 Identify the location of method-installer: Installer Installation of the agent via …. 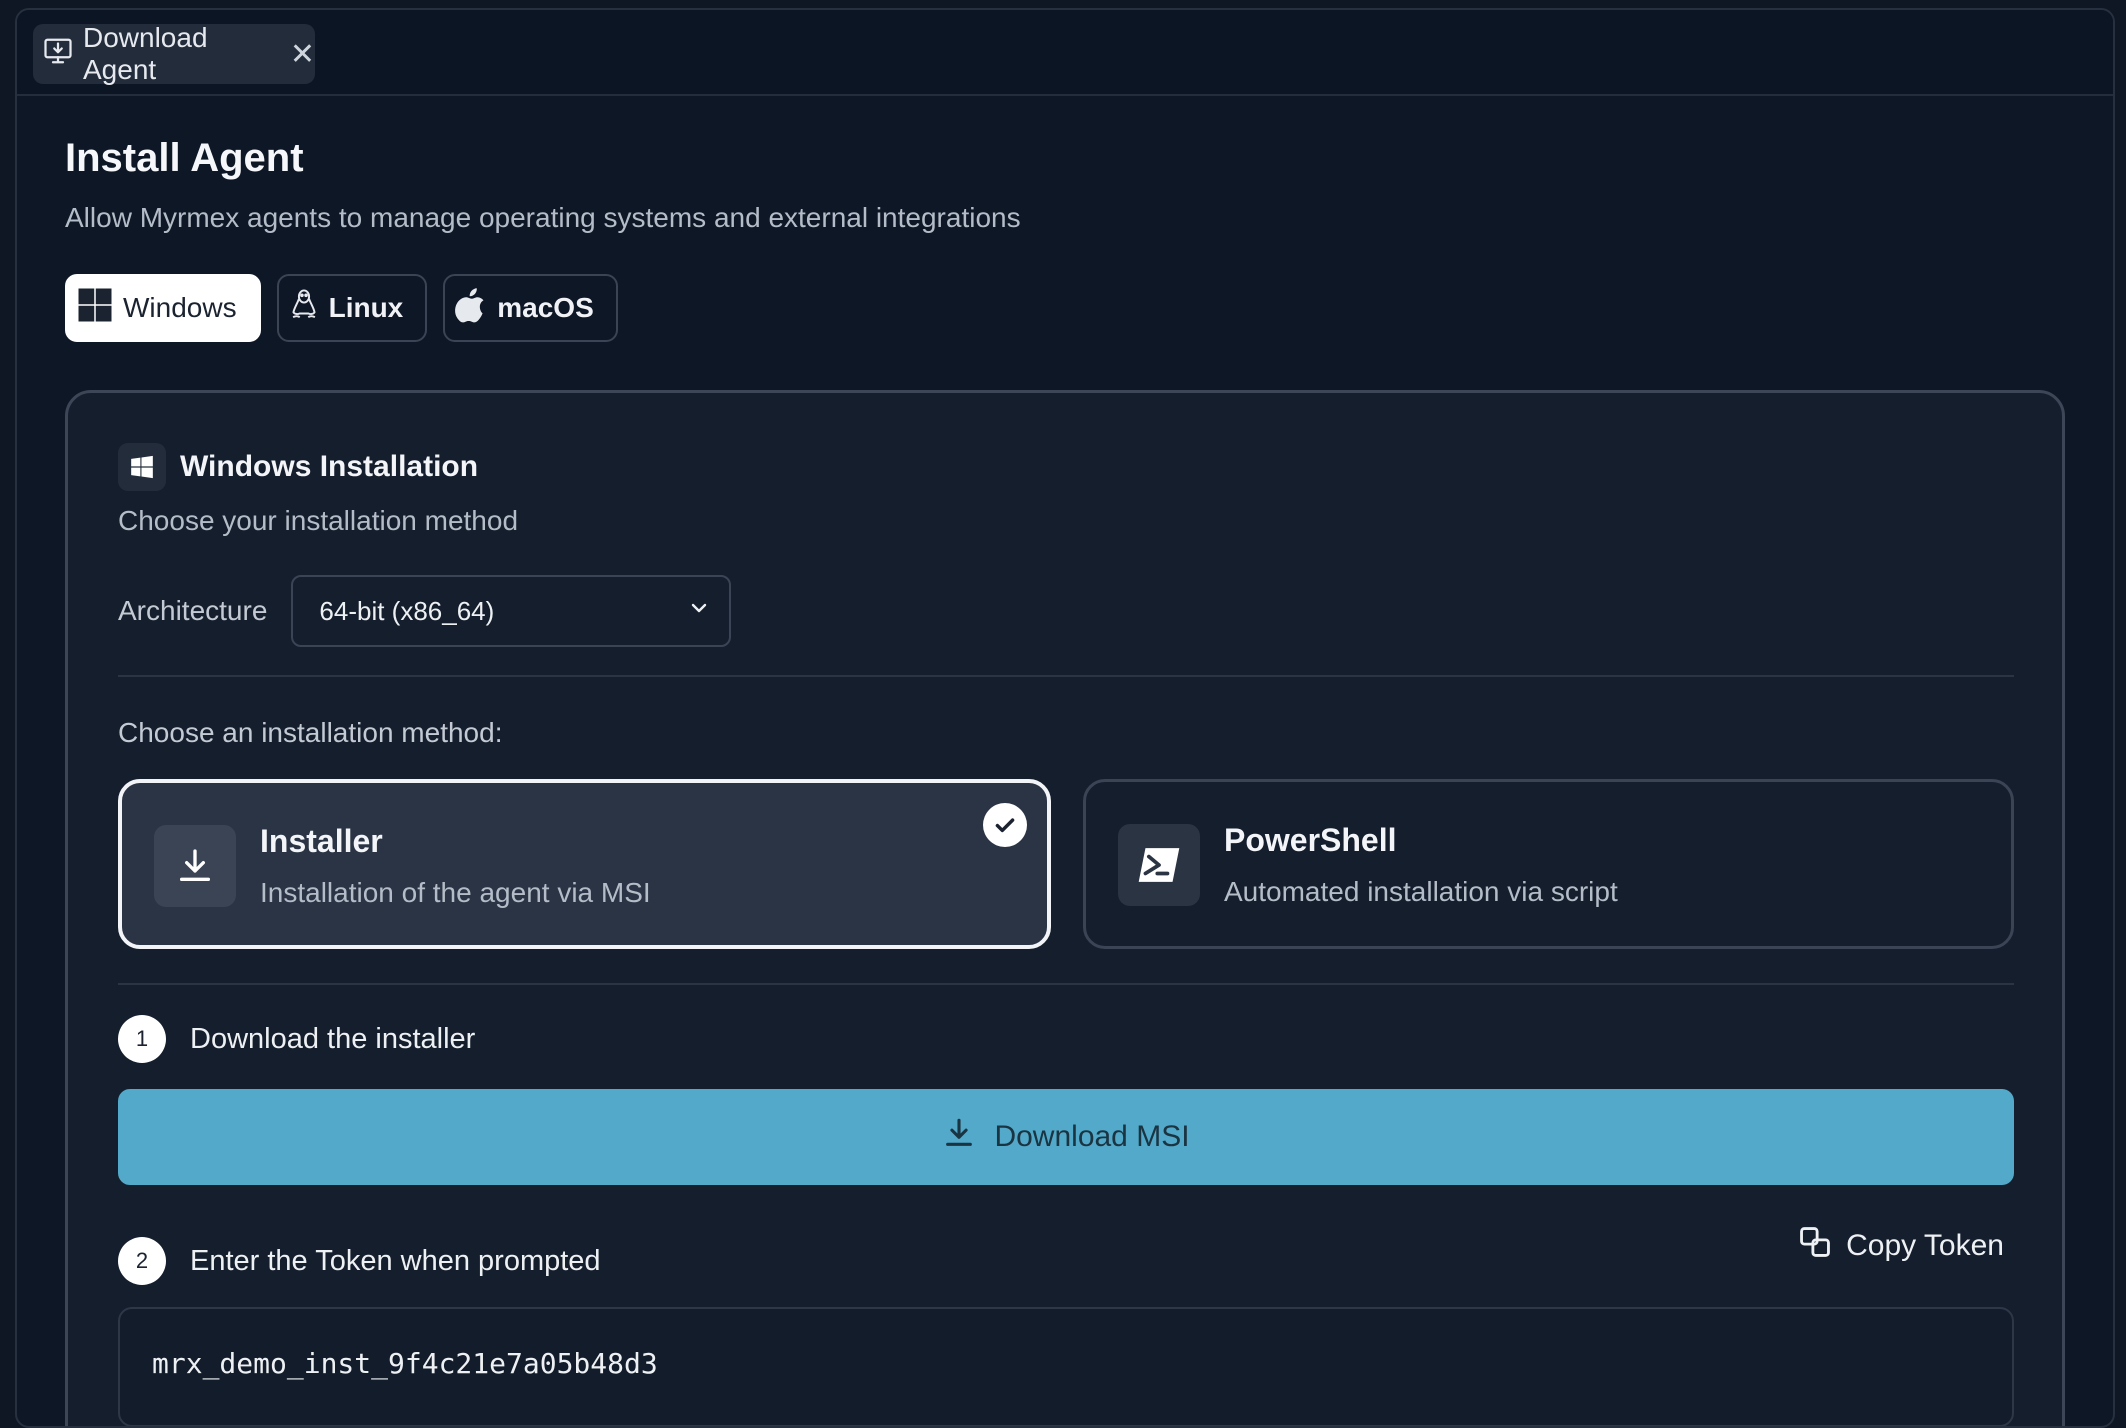
(584, 864).